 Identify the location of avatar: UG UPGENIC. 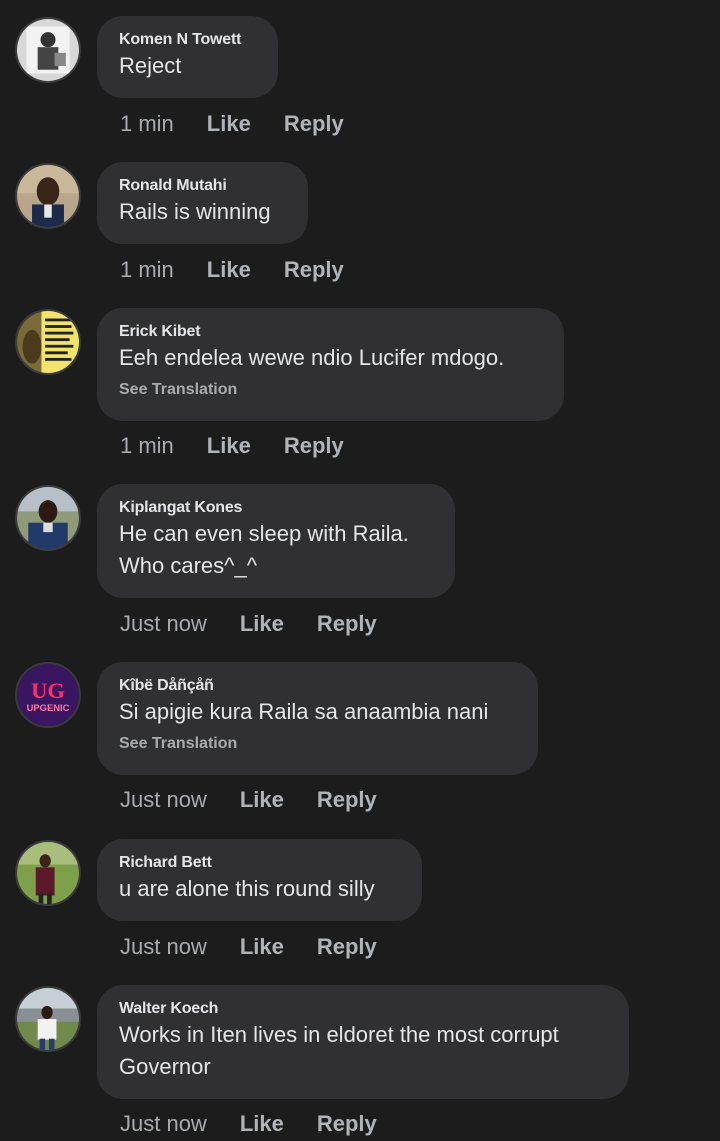
(48, 695).